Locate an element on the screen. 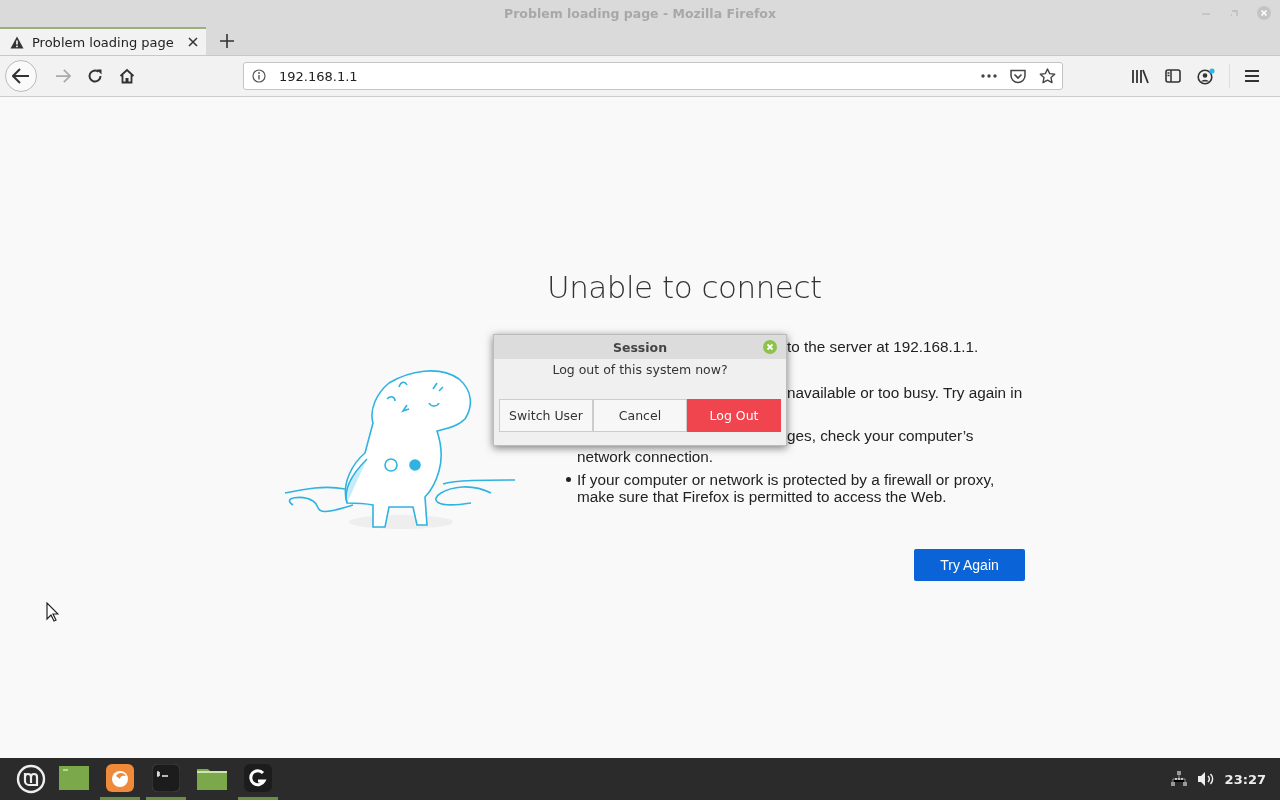  error-text: ges, check your computer’s is located at coordinates (881, 435).